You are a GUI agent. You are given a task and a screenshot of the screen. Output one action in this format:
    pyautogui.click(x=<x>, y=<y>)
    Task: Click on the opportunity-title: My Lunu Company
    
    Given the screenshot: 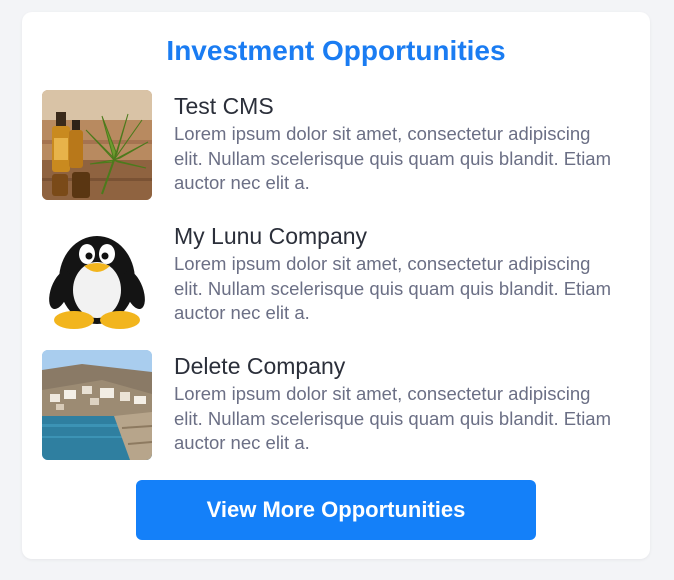 What is the action you would take?
    pyautogui.click(x=270, y=236)
    